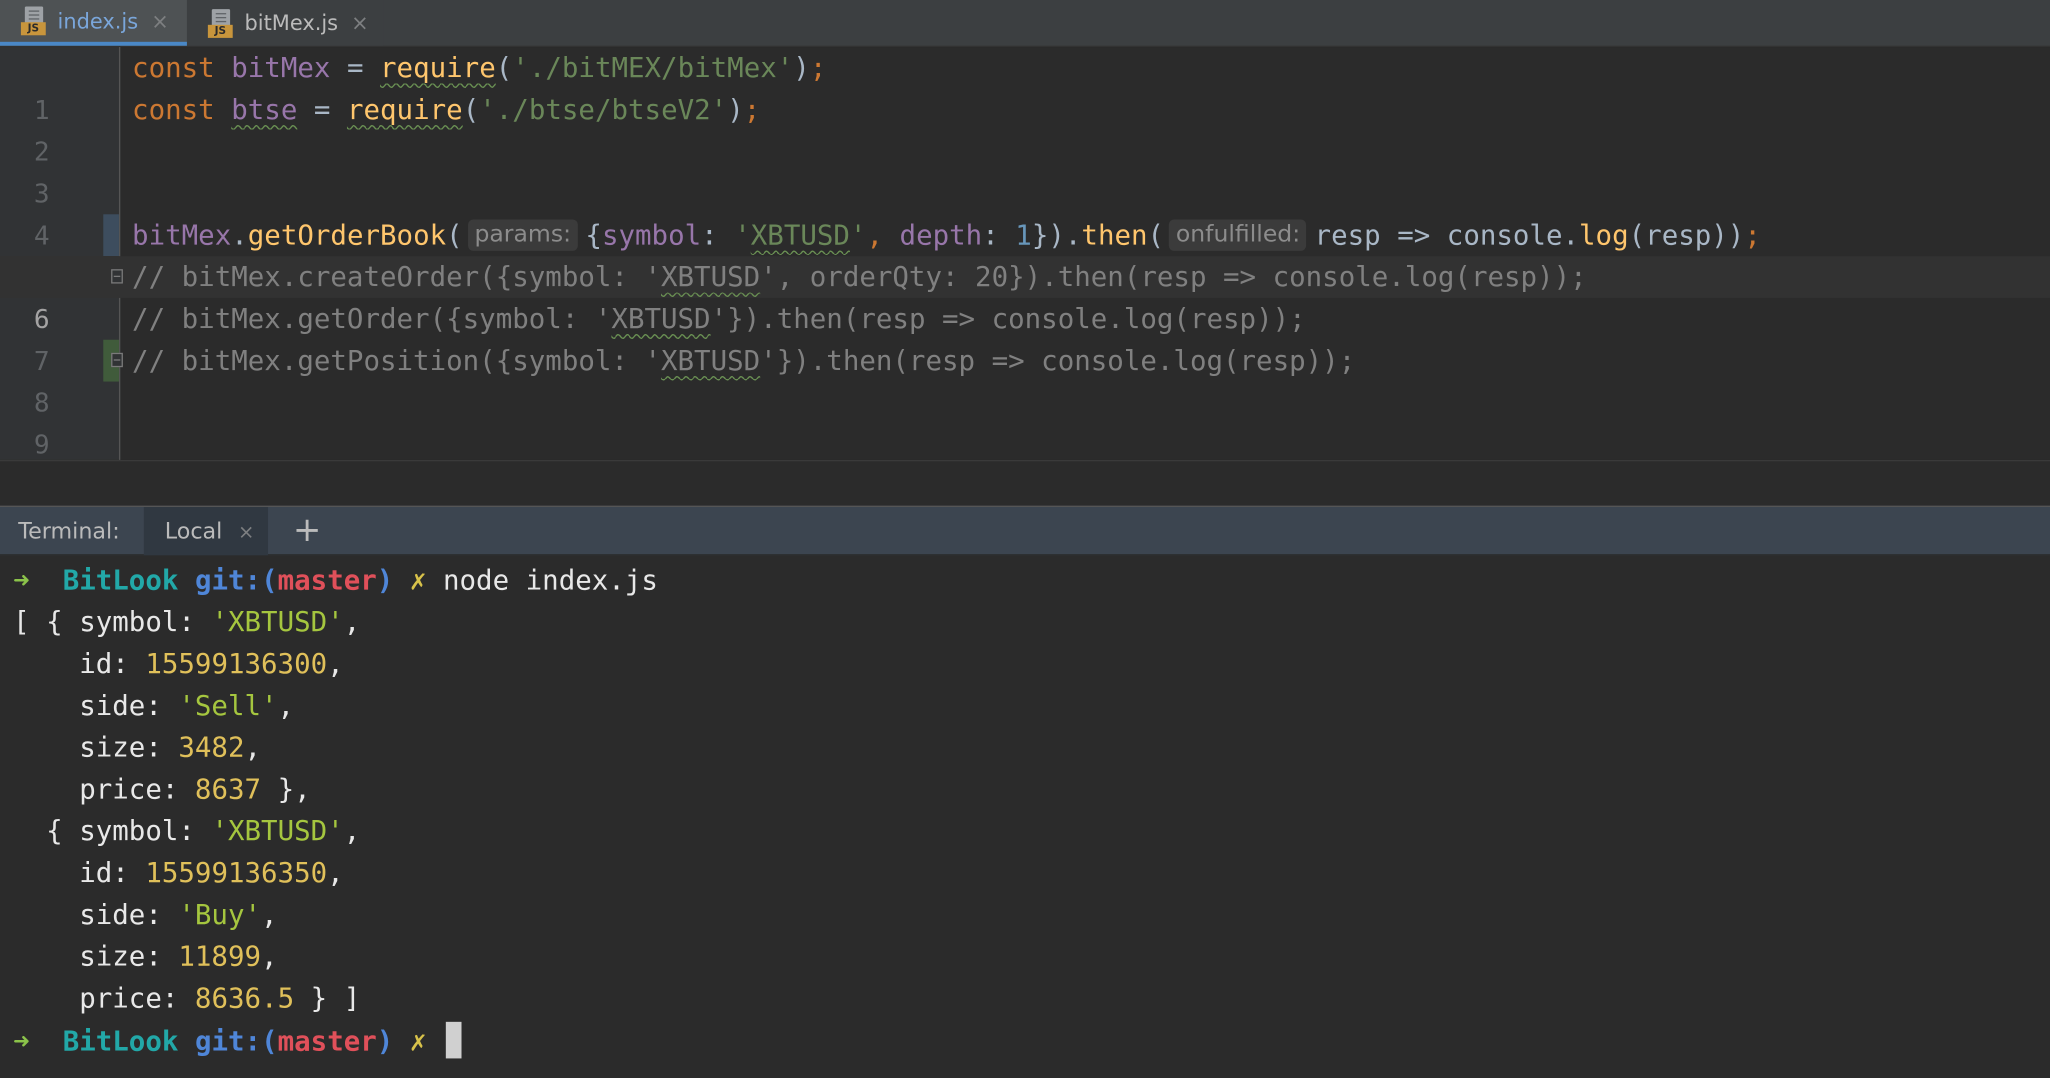 Image resolution: width=2050 pixels, height=1078 pixels. I want to click on parameter-hint: params:, so click(522, 235).